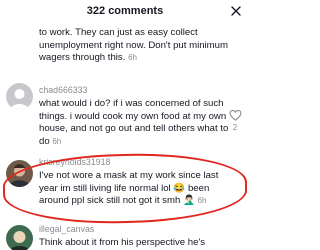 Image resolution: width=320 pixels, height=250 pixels. I want to click on comments-header: 322 comments, so click(125, 11).